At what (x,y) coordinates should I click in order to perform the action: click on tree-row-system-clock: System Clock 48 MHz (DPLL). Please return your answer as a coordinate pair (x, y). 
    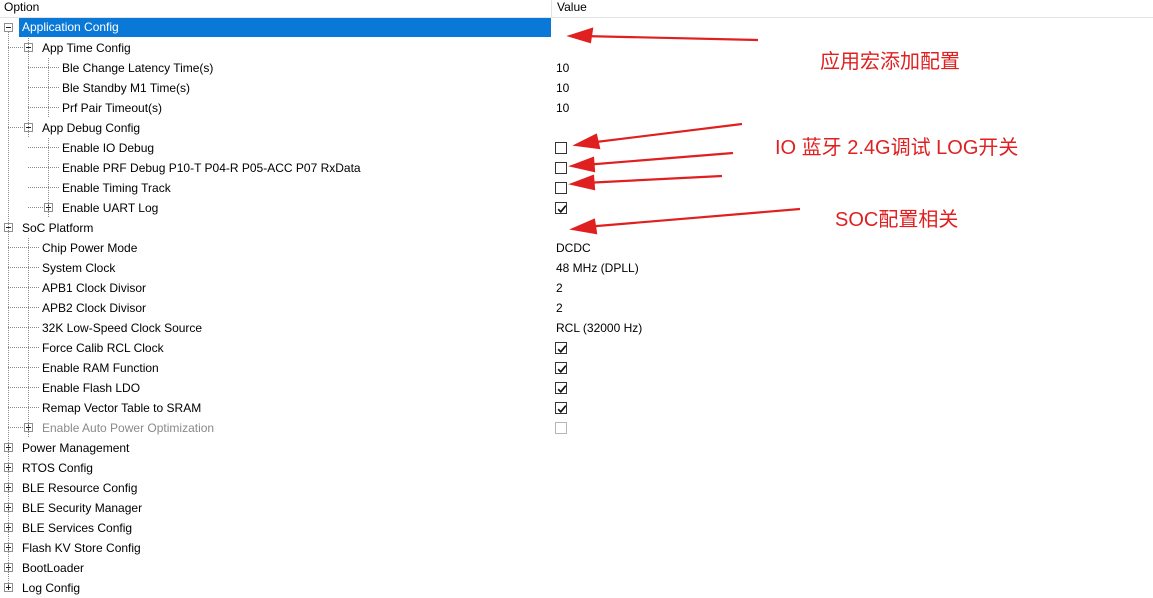
    Looking at the image, I should click on (576, 268).